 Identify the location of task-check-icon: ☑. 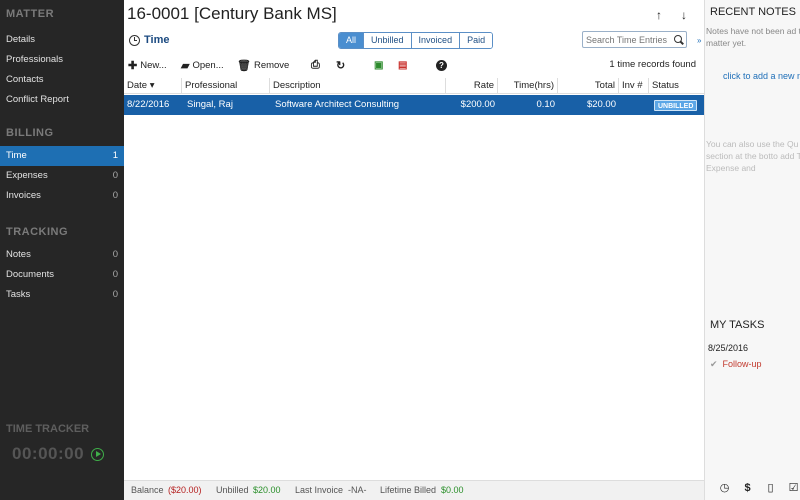
(793, 488).